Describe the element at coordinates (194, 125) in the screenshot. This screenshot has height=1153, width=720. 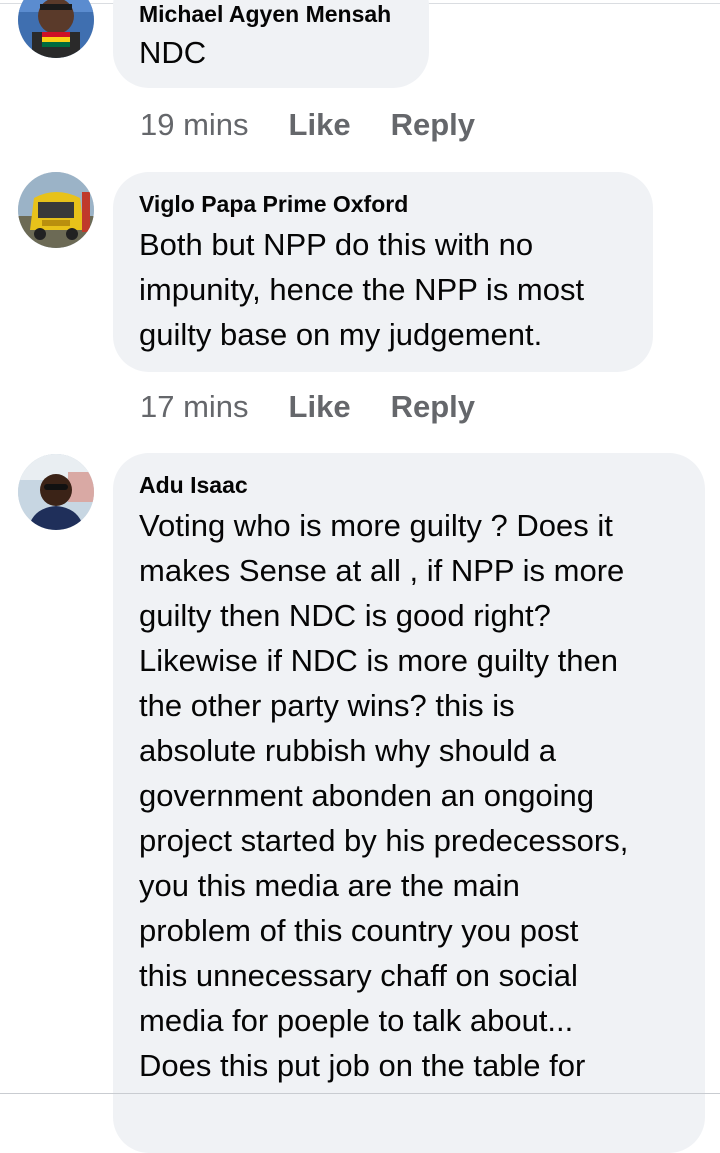
I see `comment-timestamp: 19 mins` at that location.